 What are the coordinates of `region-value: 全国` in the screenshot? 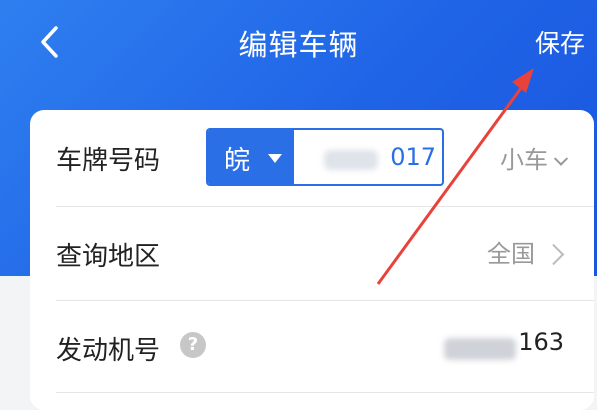 It's located at (526, 251).